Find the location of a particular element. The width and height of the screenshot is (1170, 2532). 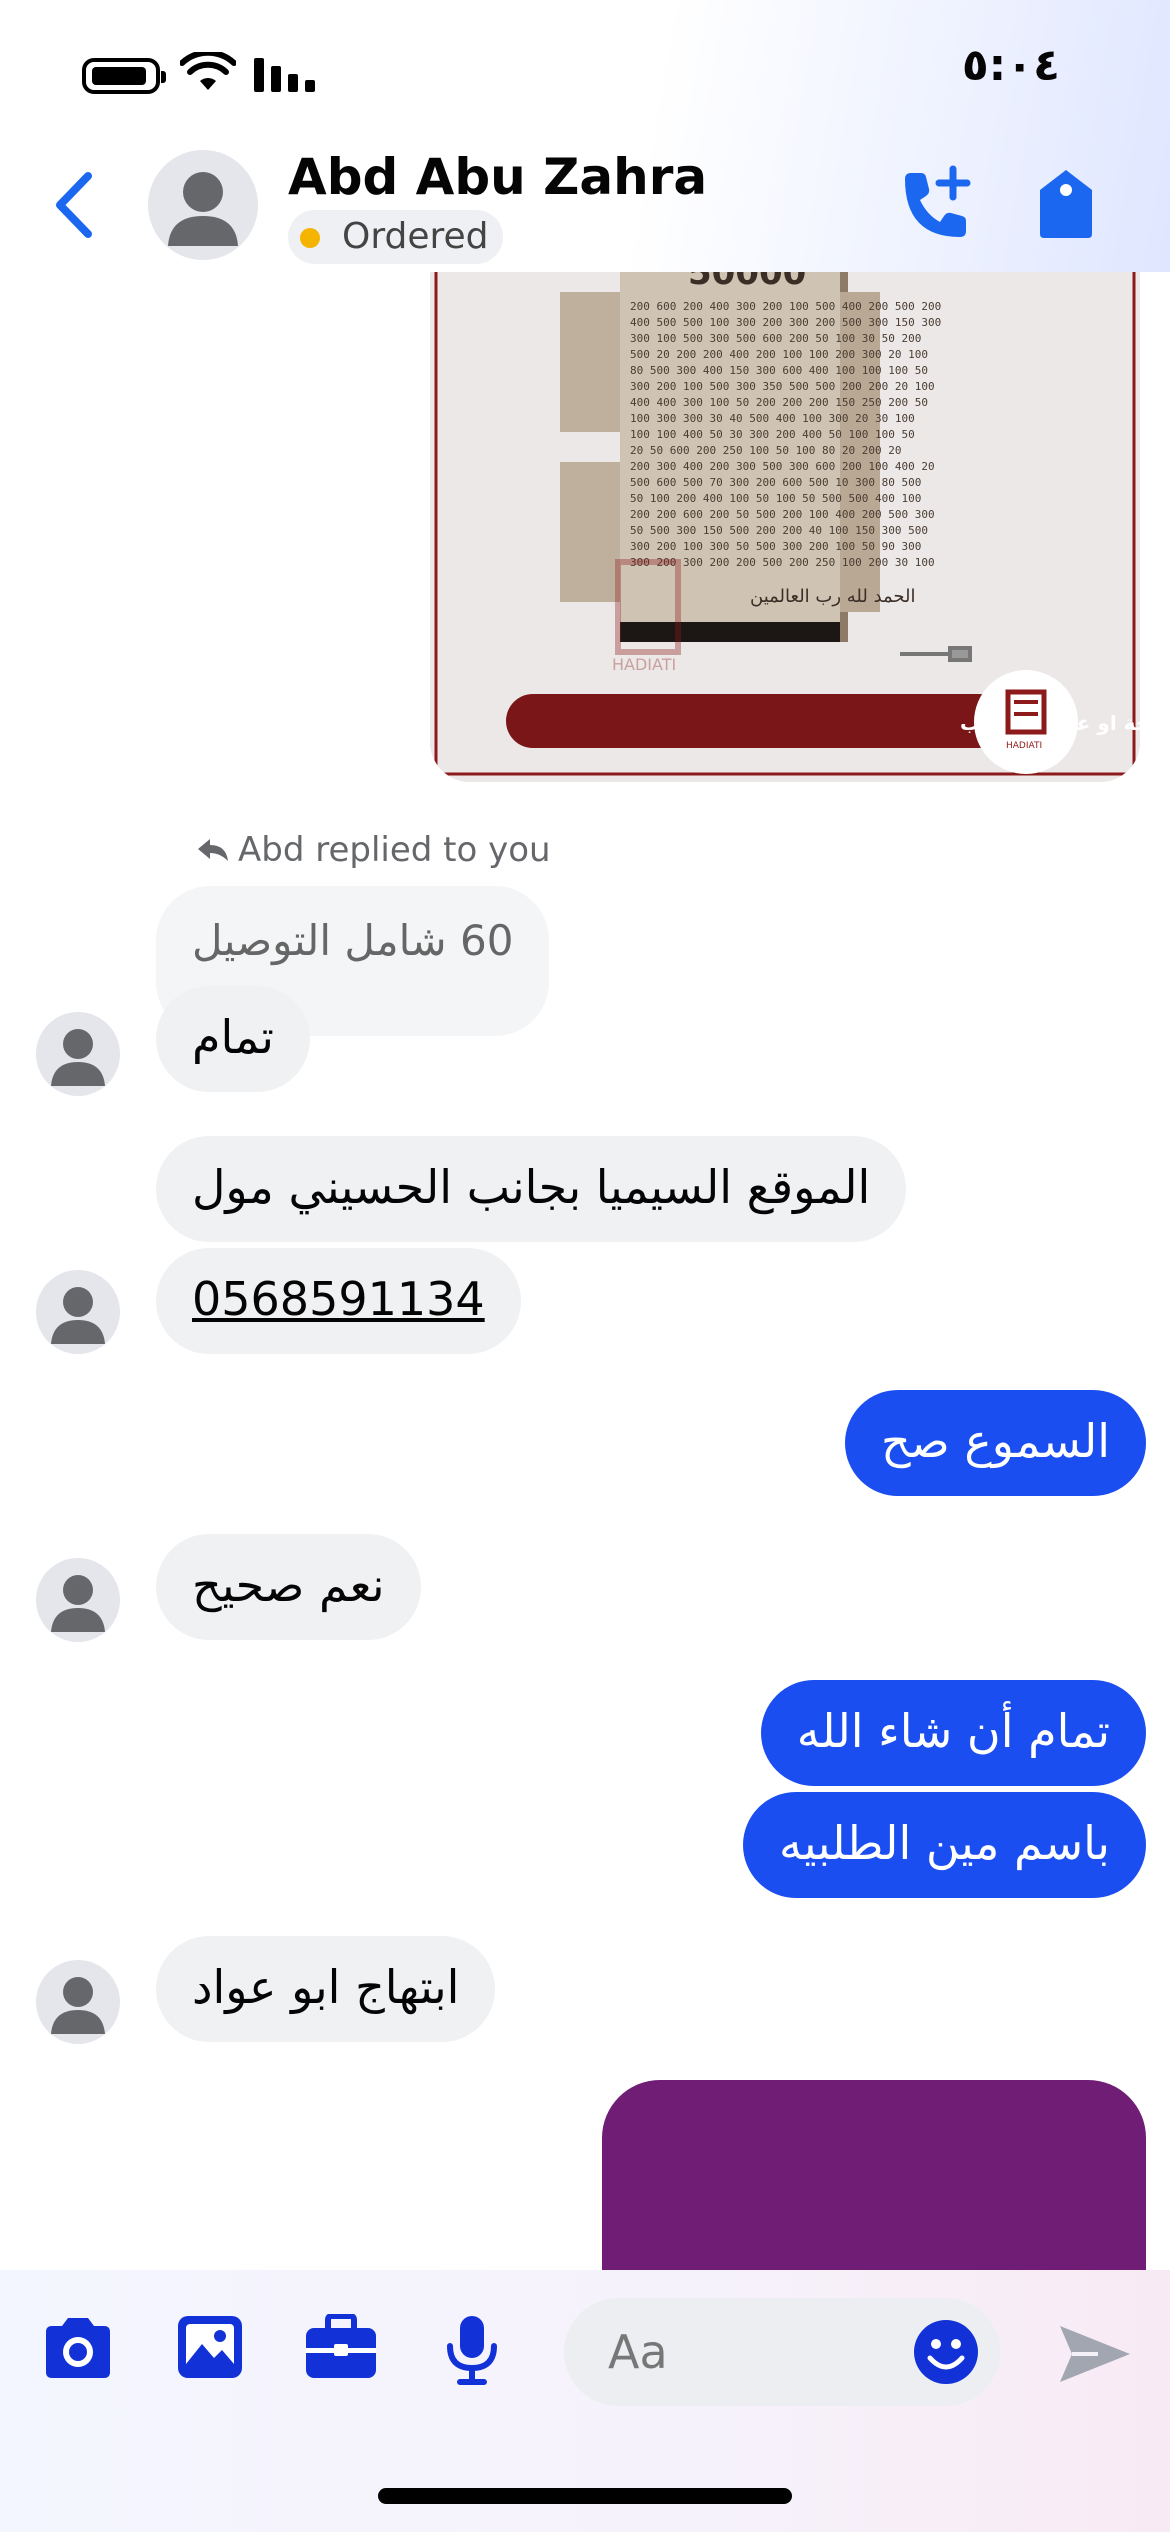

phone-number-link: 0568591134 is located at coordinates (338, 1299).